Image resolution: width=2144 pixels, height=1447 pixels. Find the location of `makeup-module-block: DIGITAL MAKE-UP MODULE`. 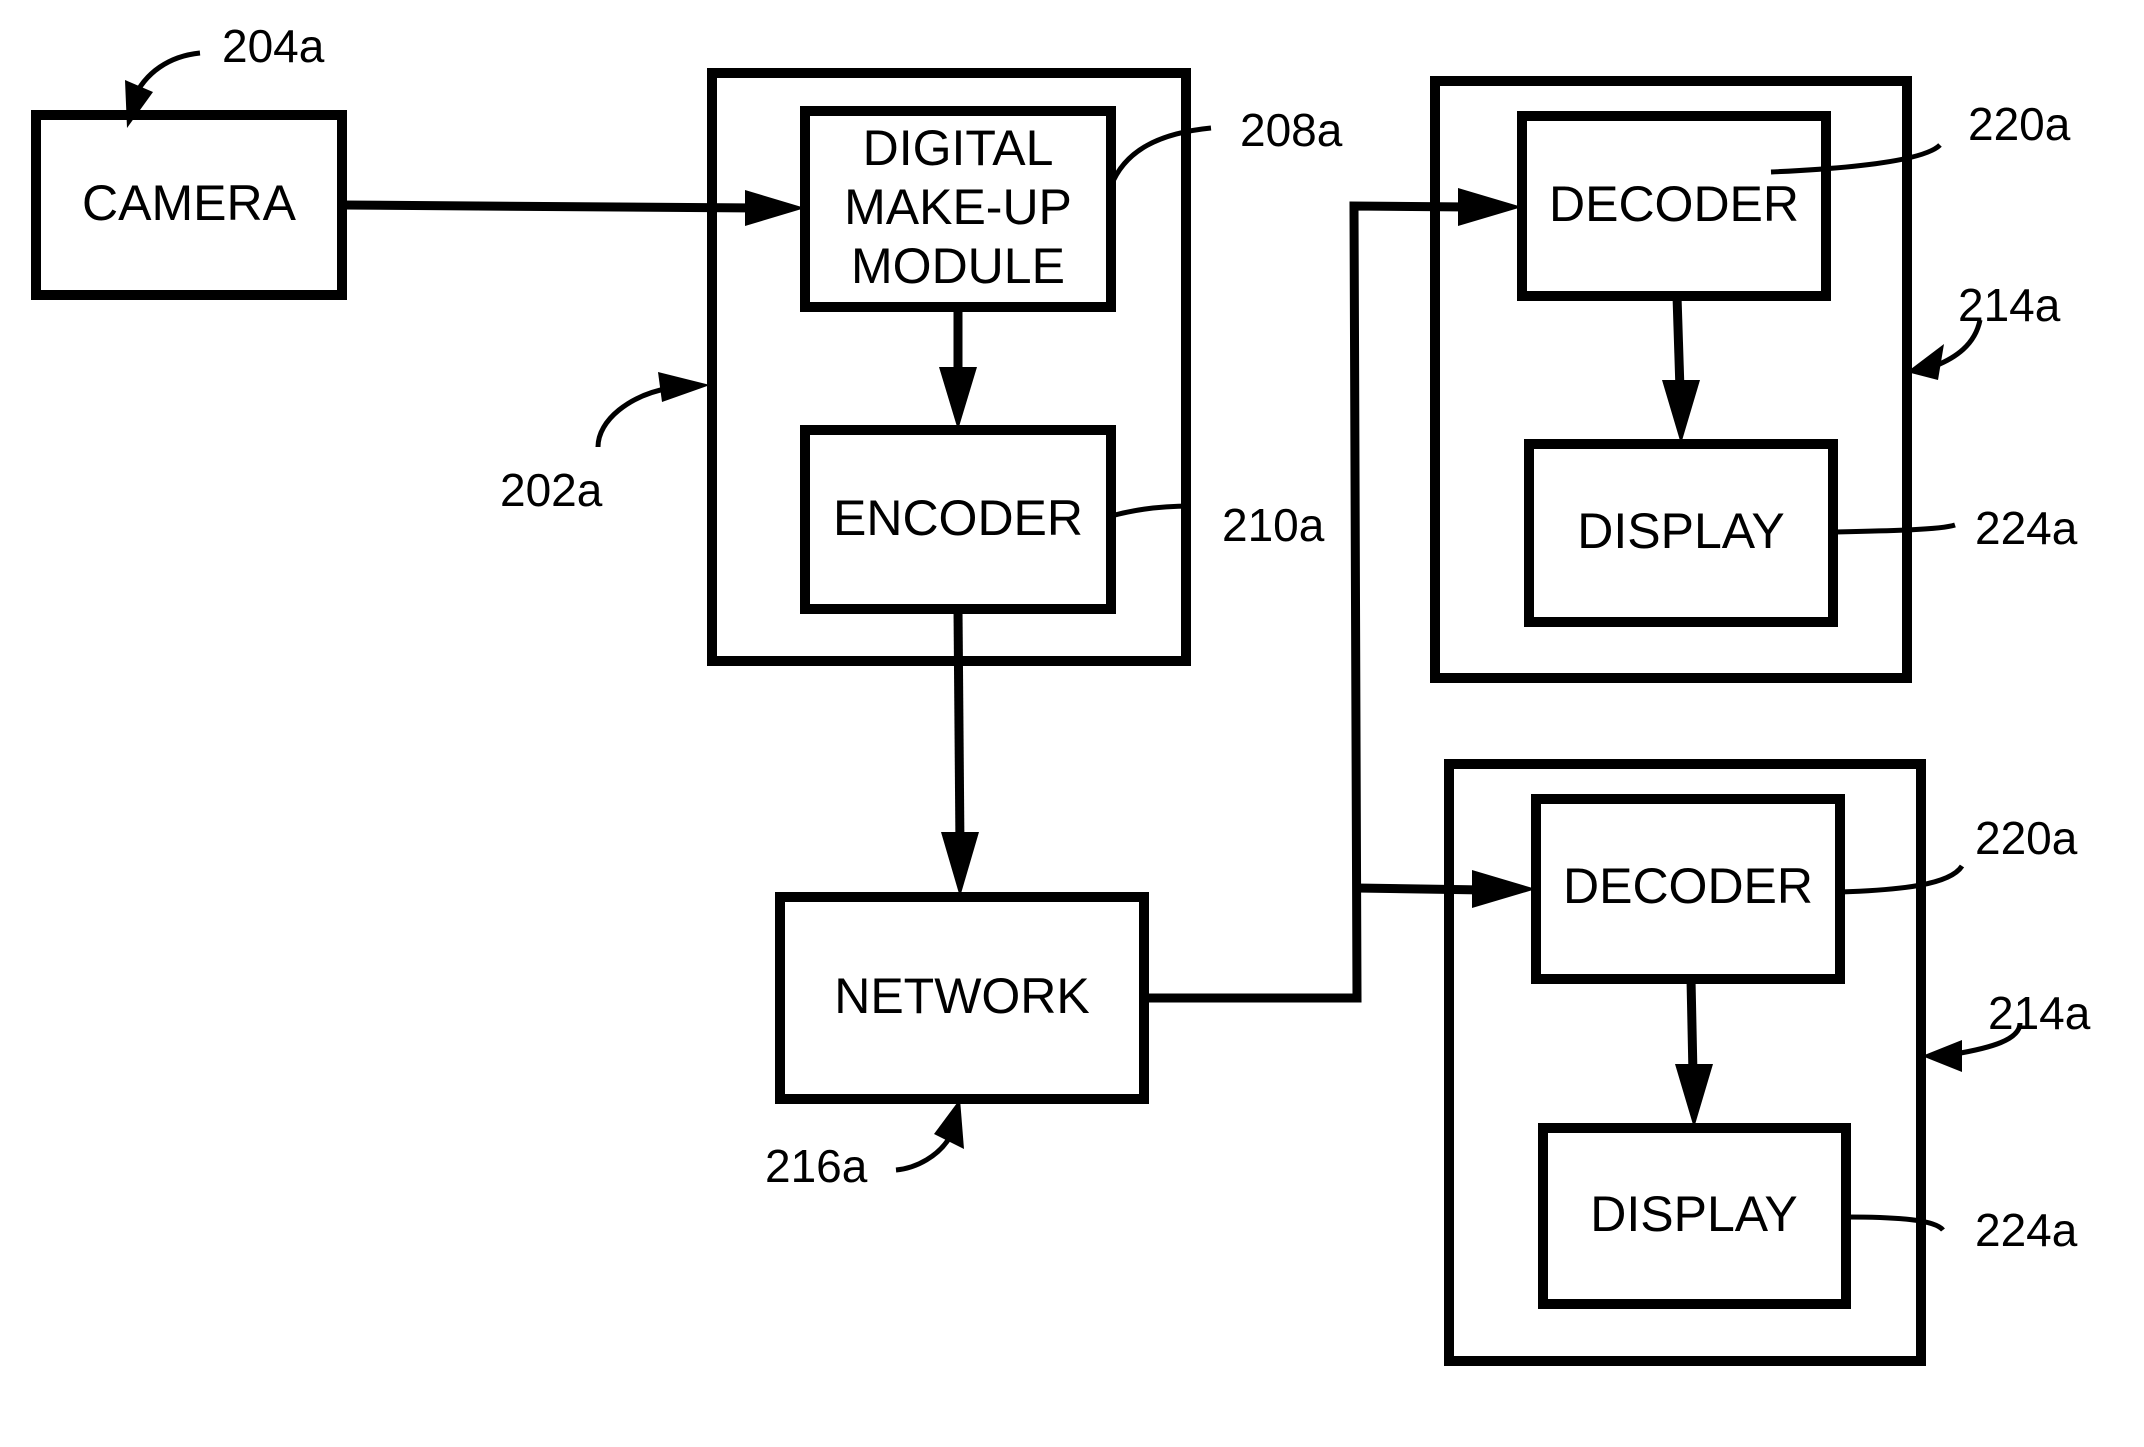

makeup-module-block: DIGITAL MAKE-UP MODULE is located at coordinates (958, 209).